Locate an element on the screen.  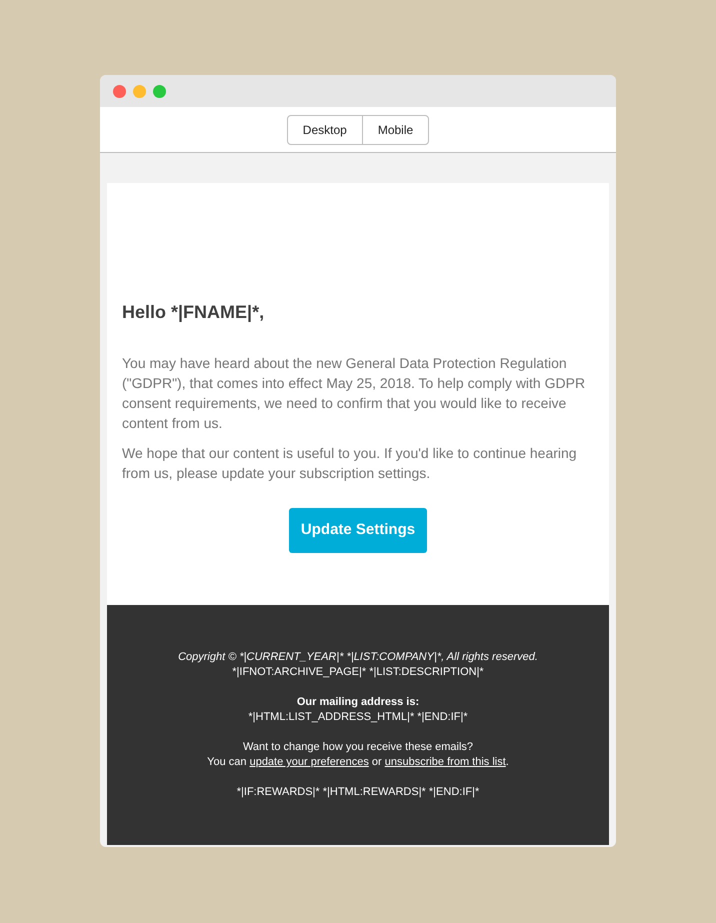
description-text: *|IFNOT:ARCHIVE_PAGE|* *|LIST:DESCRIPTION|* is located at coordinates (358, 672).